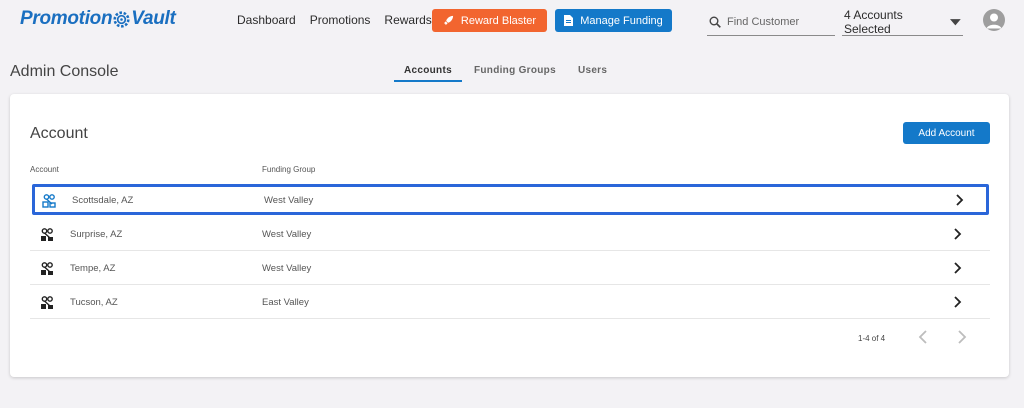  I want to click on nav-promotions: Promotions, so click(340, 20).